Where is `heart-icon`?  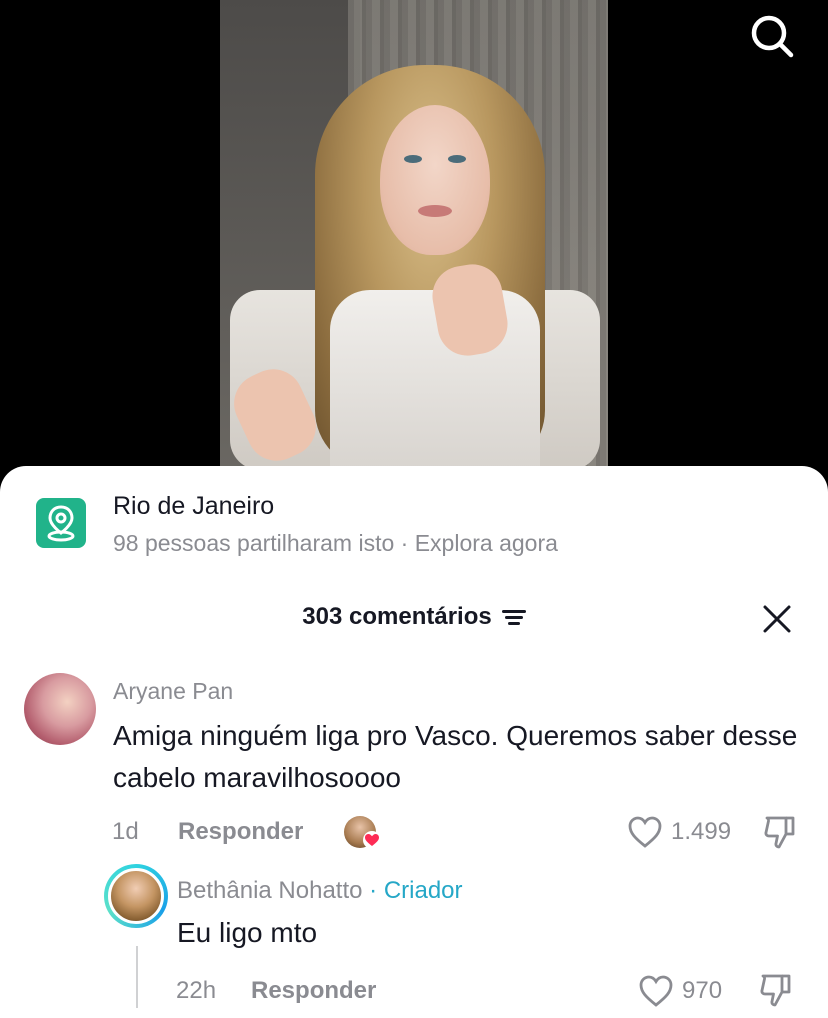
heart-icon is located at coordinates (372, 840).